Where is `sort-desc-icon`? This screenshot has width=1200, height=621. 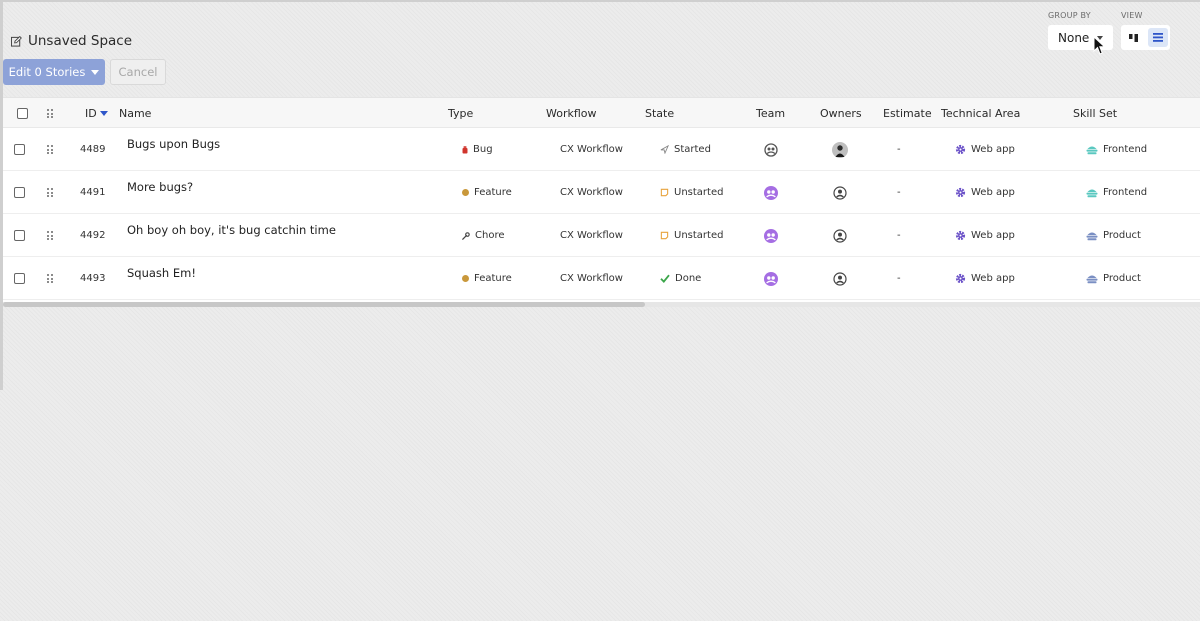 sort-desc-icon is located at coordinates (103, 113).